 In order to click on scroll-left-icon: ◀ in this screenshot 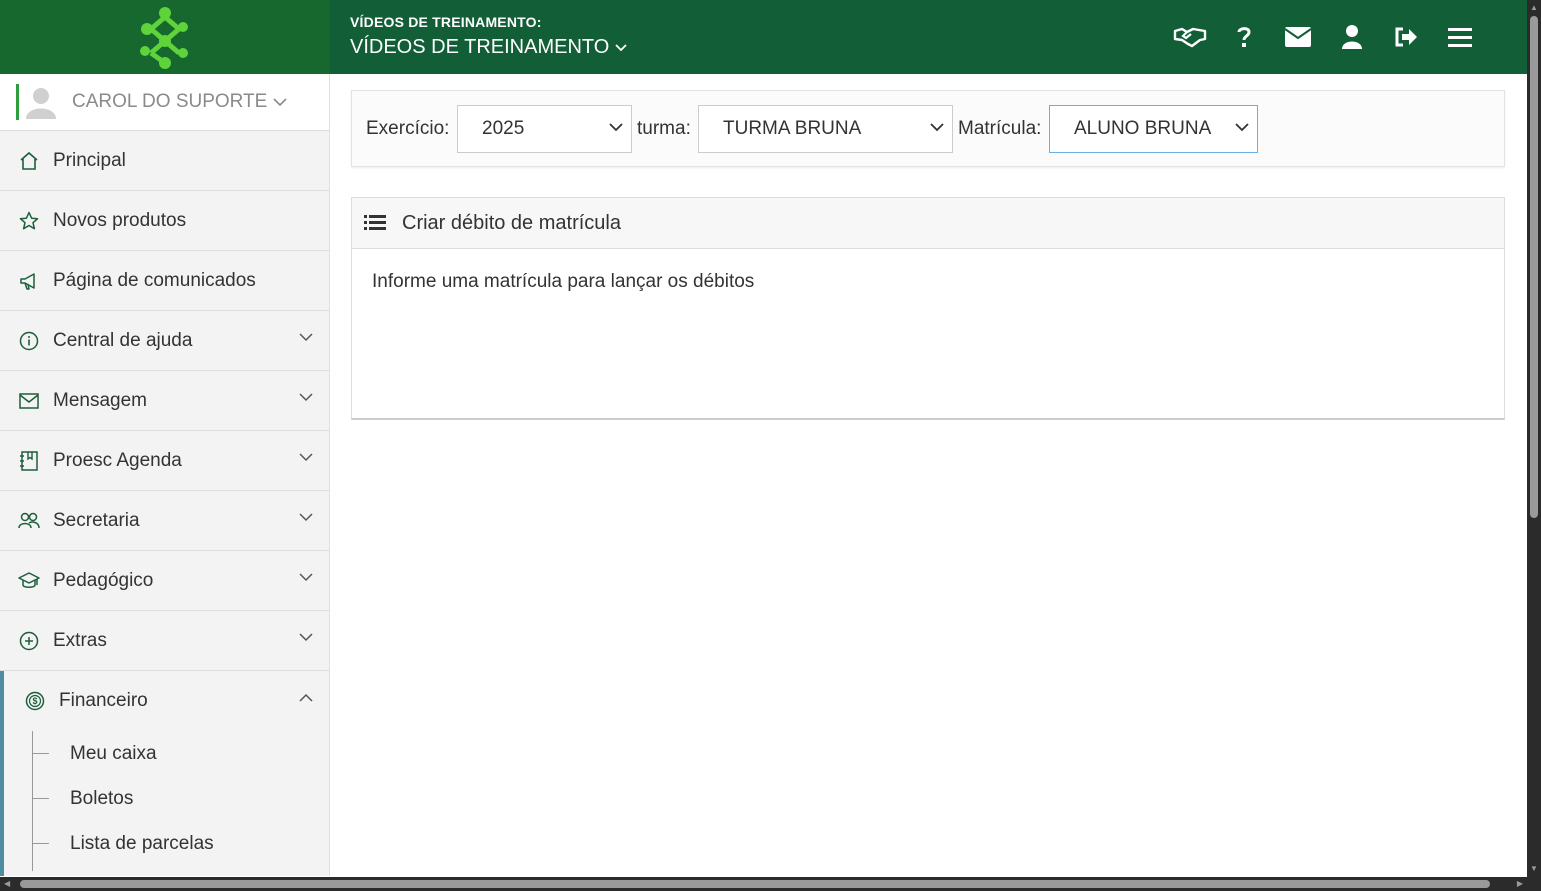, I will do `click(7, 884)`.